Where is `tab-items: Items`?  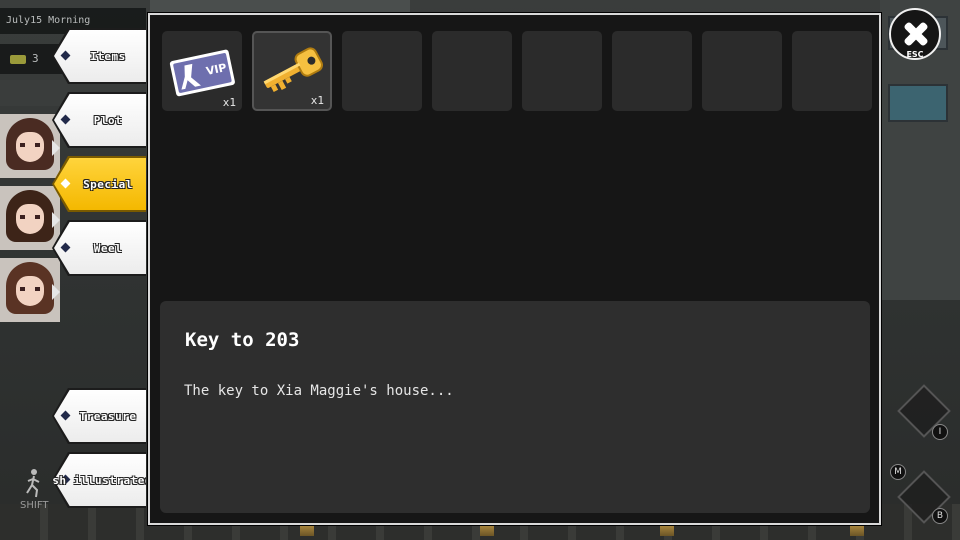 tab-items: Items is located at coordinates (99, 56).